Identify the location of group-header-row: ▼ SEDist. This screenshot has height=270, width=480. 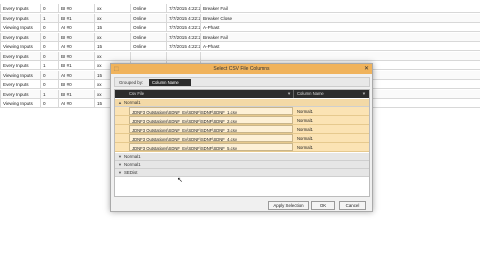
(242, 173).